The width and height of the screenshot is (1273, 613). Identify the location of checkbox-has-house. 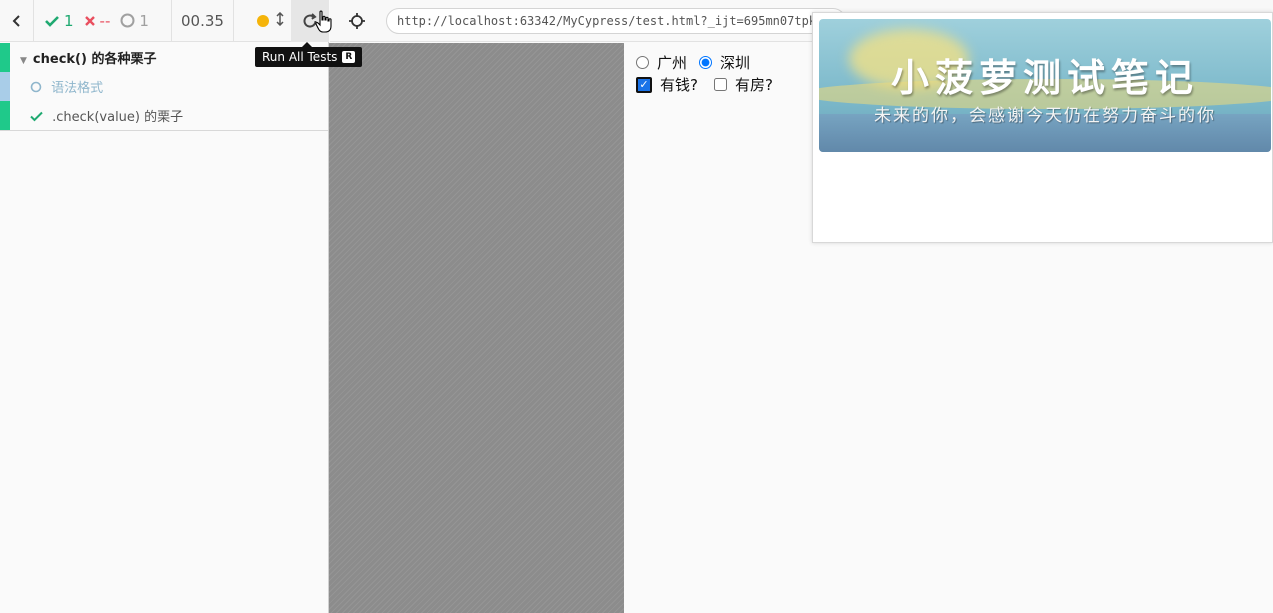
(720, 84).